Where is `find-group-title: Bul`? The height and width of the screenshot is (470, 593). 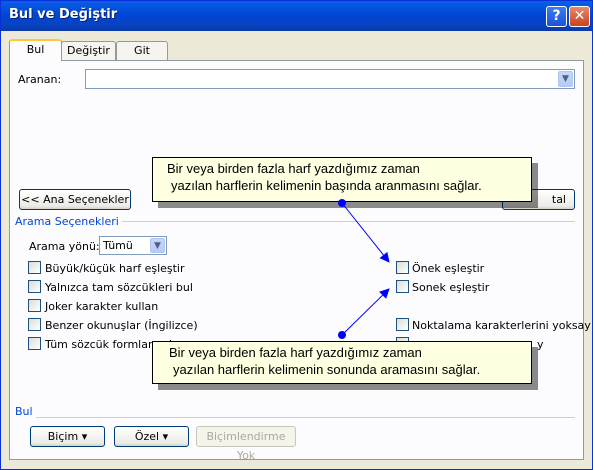
find-group-title: Bul is located at coordinates (25, 411).